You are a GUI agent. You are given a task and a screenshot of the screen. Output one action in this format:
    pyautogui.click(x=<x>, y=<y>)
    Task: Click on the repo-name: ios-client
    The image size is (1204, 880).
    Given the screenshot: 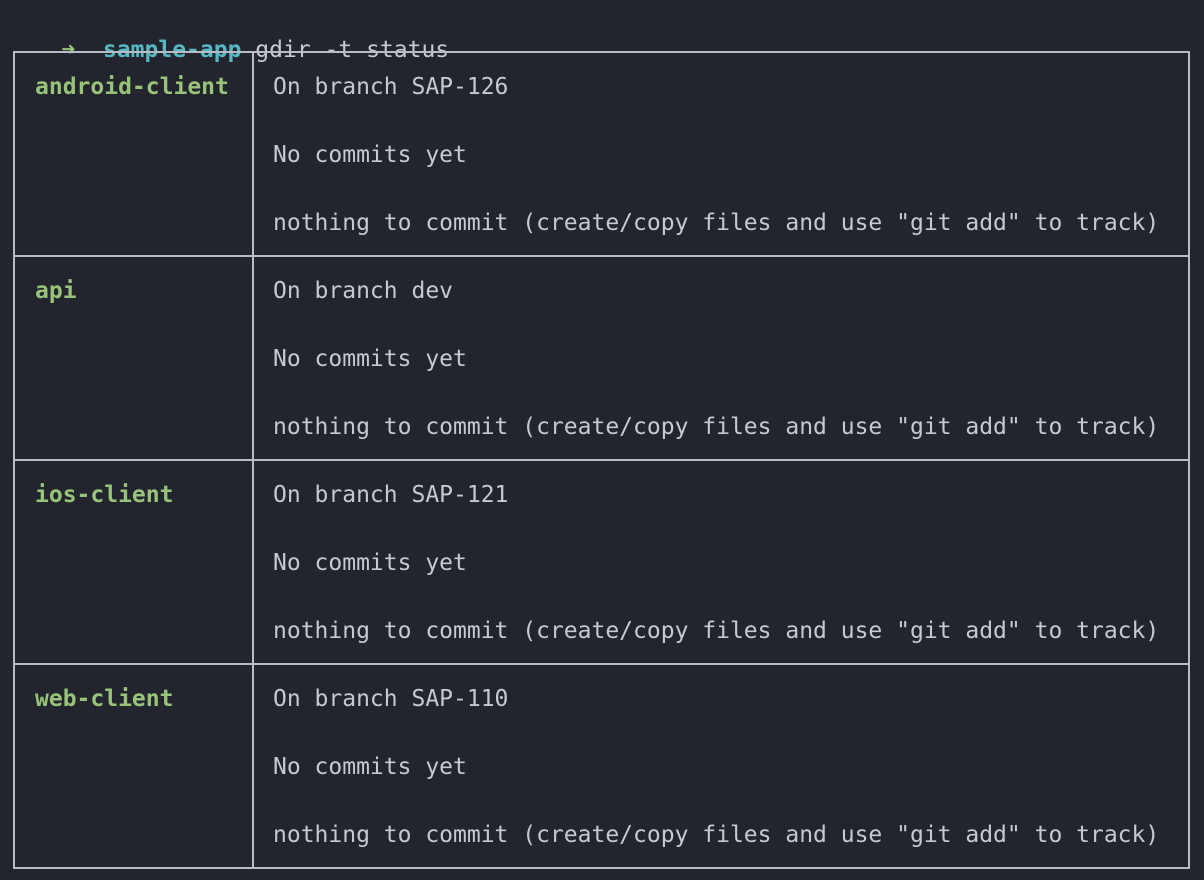 What is the action you would take?
    pyautogui.click(x=104, y=495)
    